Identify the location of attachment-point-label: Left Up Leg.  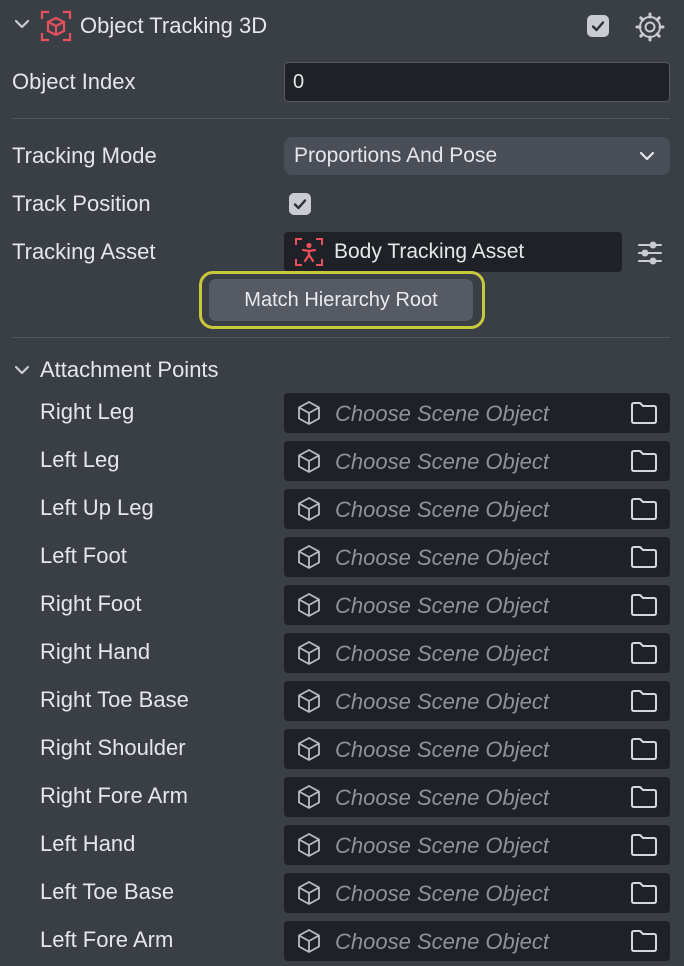
(97, 507).